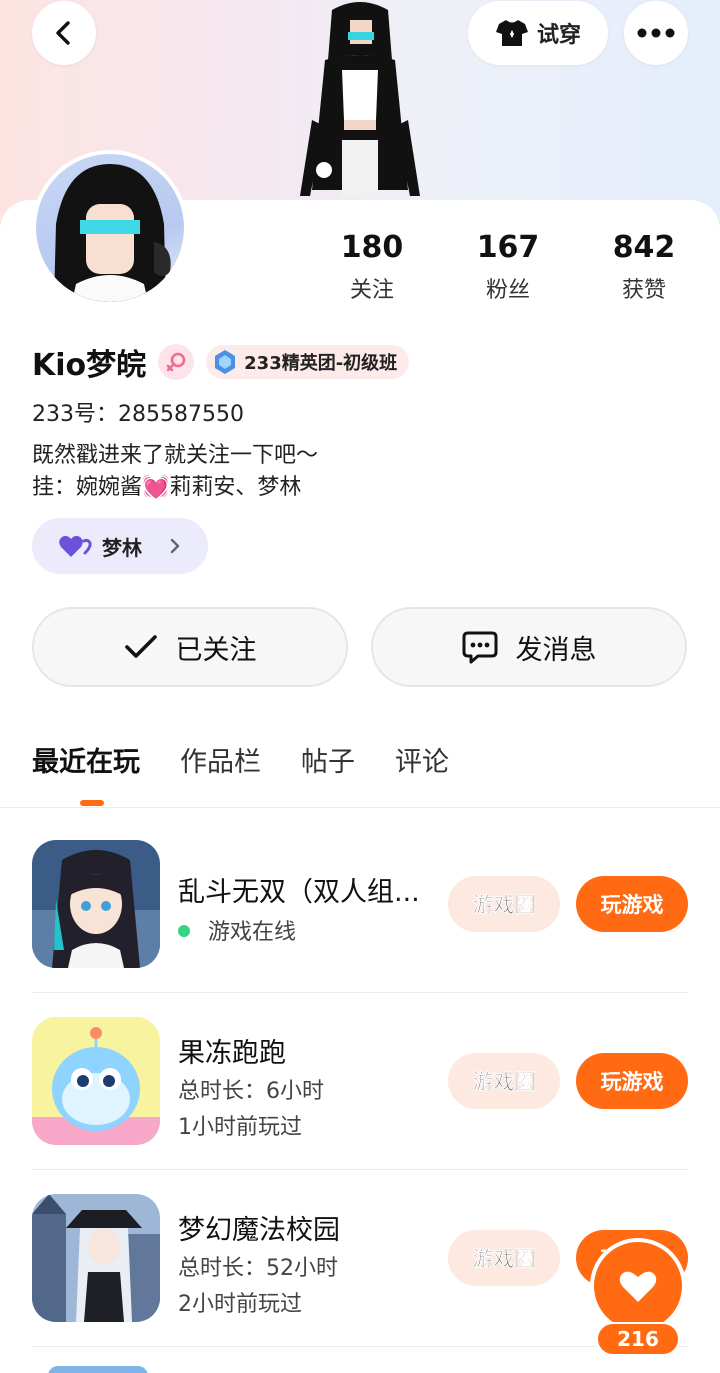 The height and width of the screenshot is (1373, 720). I want to click on game-total-time: 总时长：6小时, so click(251, 1091).